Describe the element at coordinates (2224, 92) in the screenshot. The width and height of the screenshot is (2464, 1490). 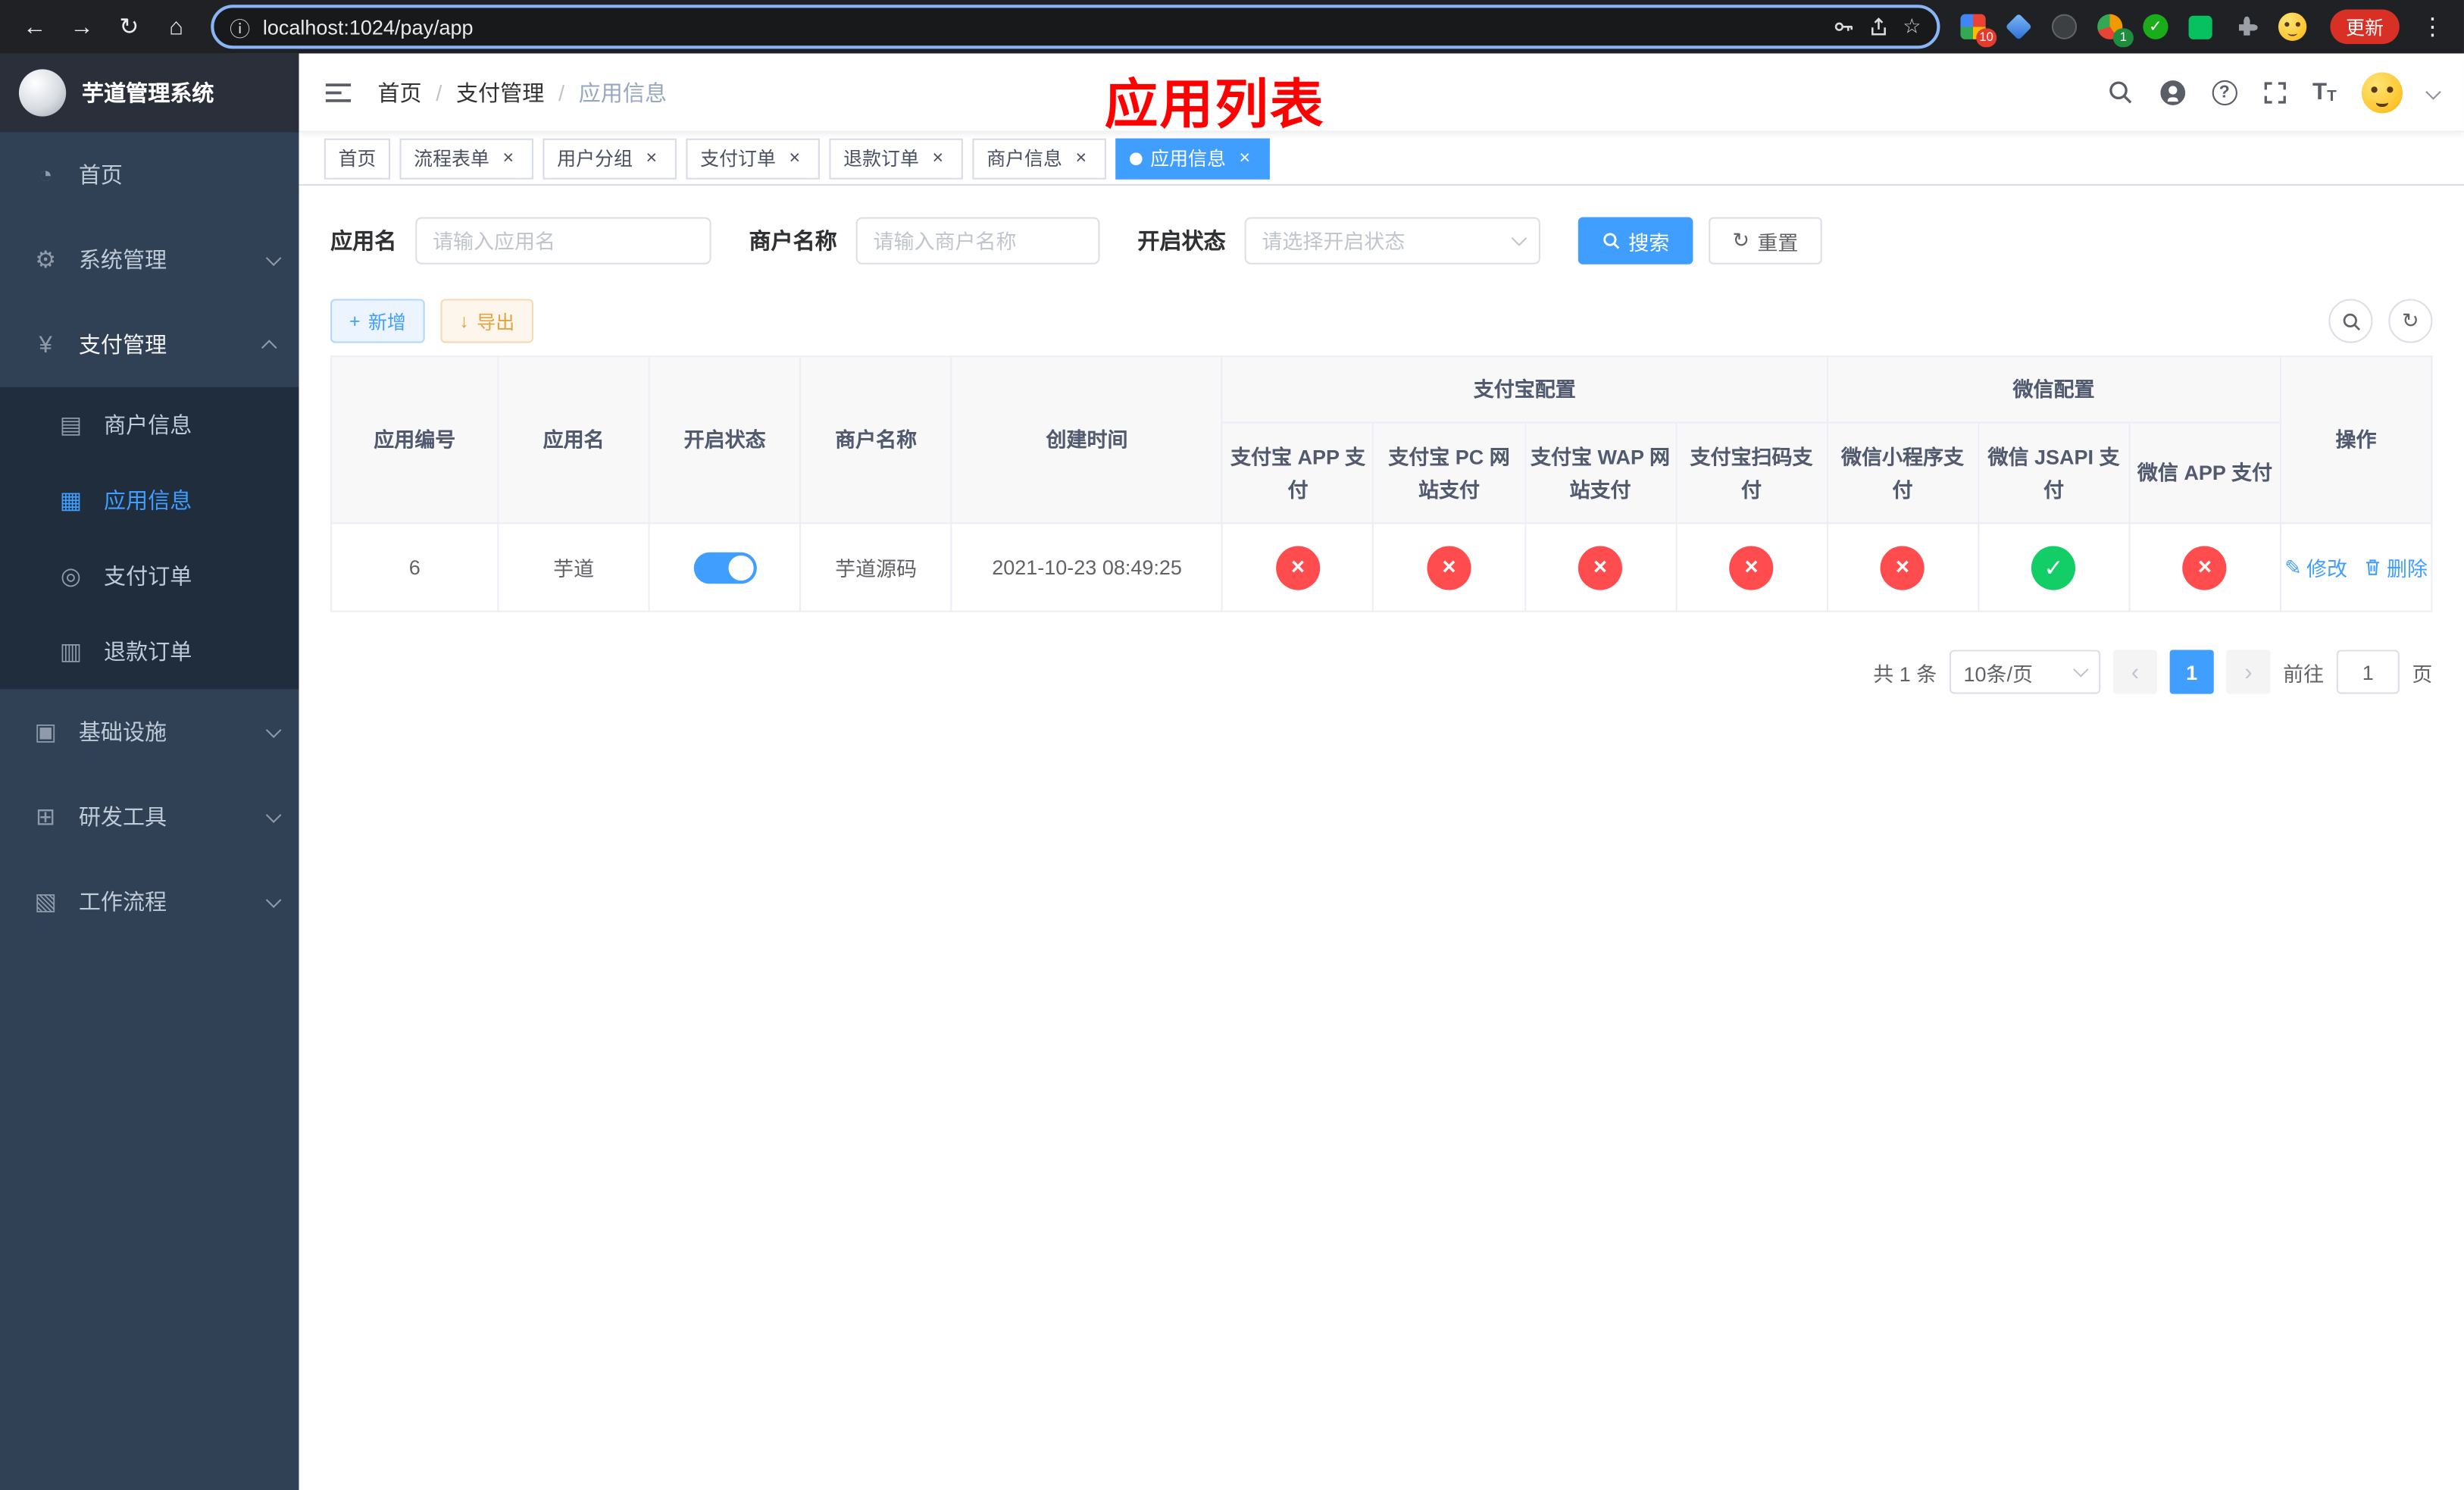
I see `help-icon: ?` at that location.